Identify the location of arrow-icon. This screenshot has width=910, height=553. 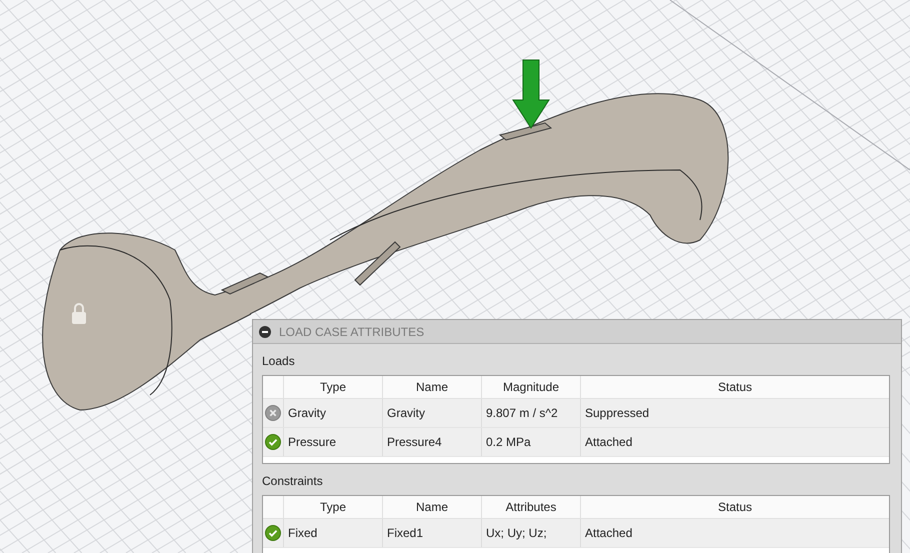
(531, 94).